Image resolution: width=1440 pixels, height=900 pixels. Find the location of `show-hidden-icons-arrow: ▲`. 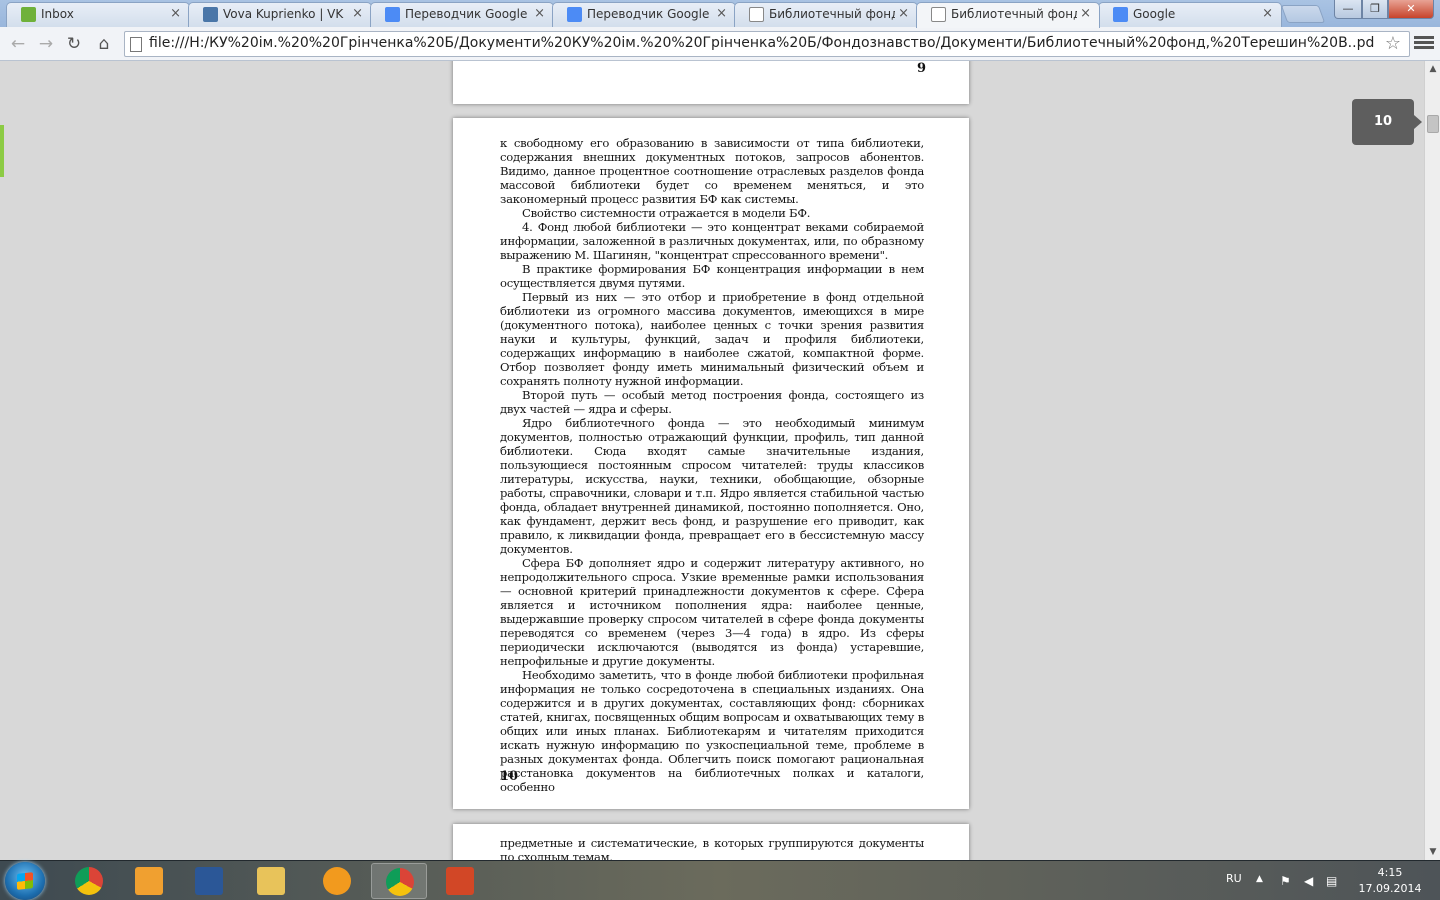

show-hidden-icons-arrow: ▲ is located at coordinates (1259, 879).